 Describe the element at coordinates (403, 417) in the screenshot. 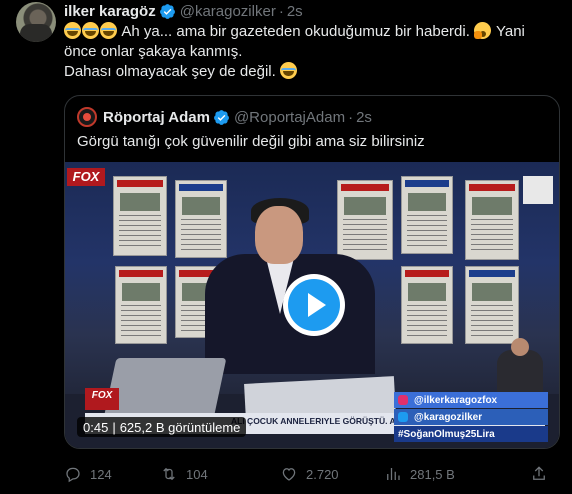

I see `twitter-icon` at that location.